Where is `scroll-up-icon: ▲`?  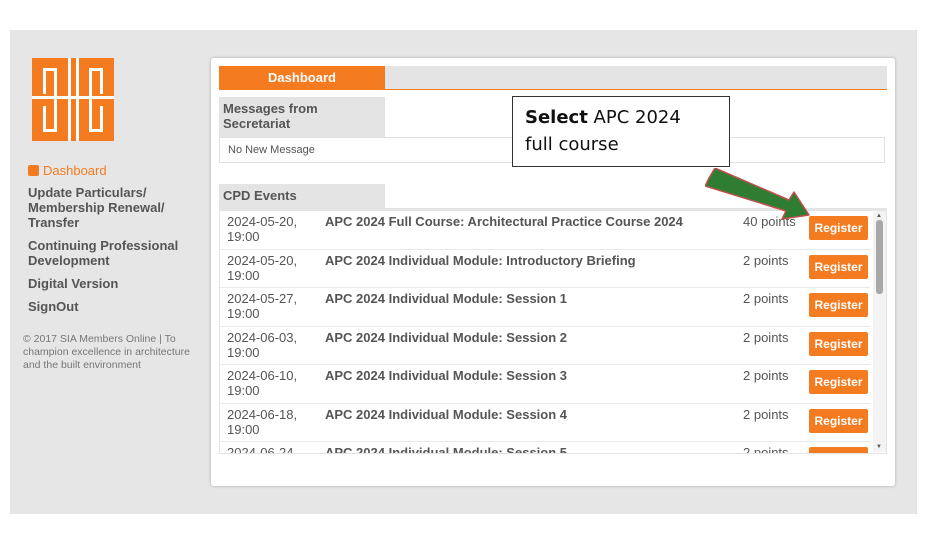 scroll-up-icon: ▲ is located at coordinates (879, 216).